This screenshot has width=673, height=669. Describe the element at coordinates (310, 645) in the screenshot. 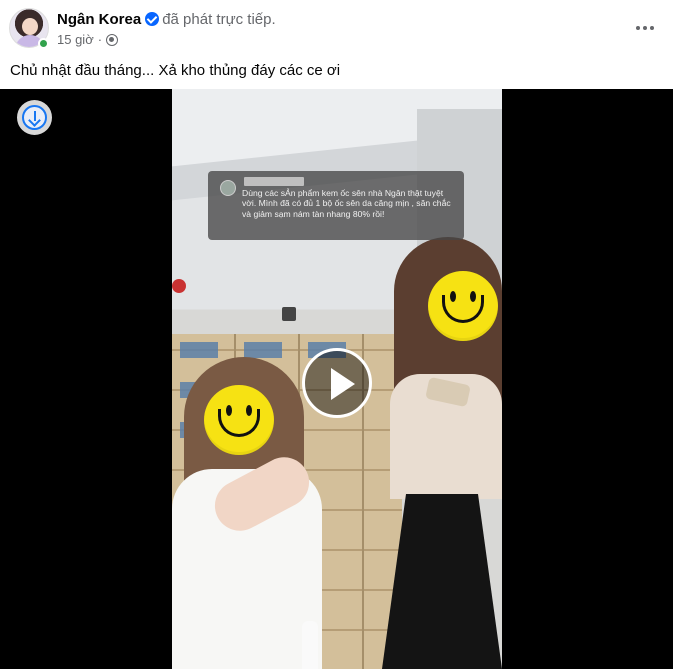

I see `product-bottle` at that location.